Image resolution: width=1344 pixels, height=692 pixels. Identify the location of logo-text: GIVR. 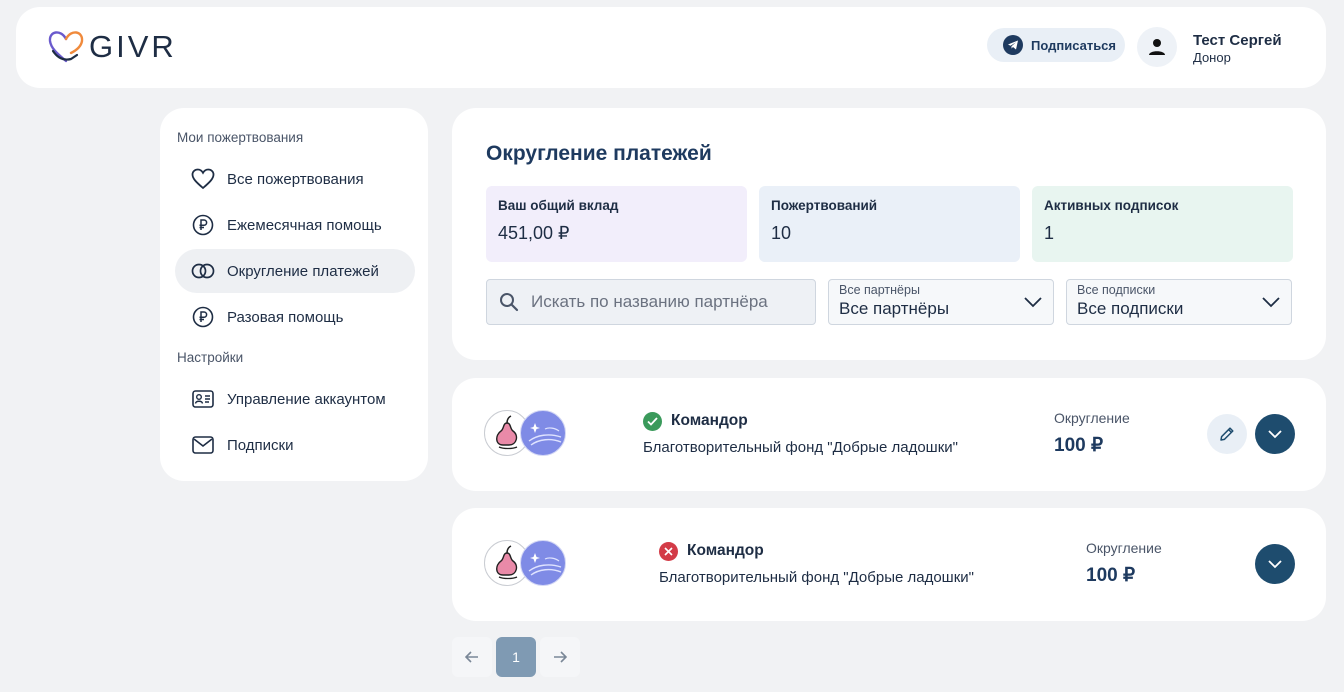
(133, 46).